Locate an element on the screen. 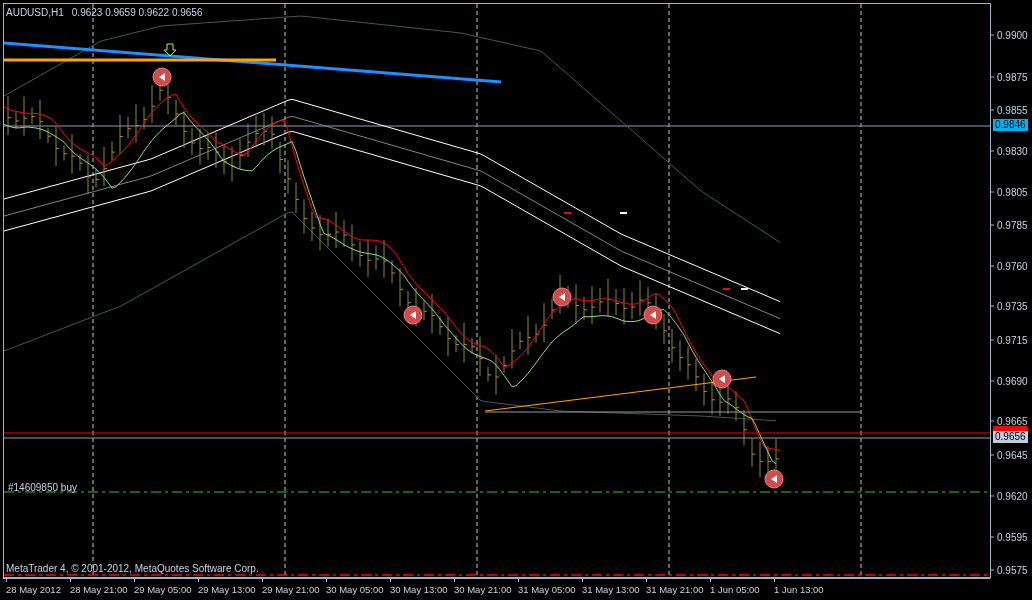 This screenshot has width=1032, height=600. price-label: 0.9785 is located at coordinates (1012, 225).